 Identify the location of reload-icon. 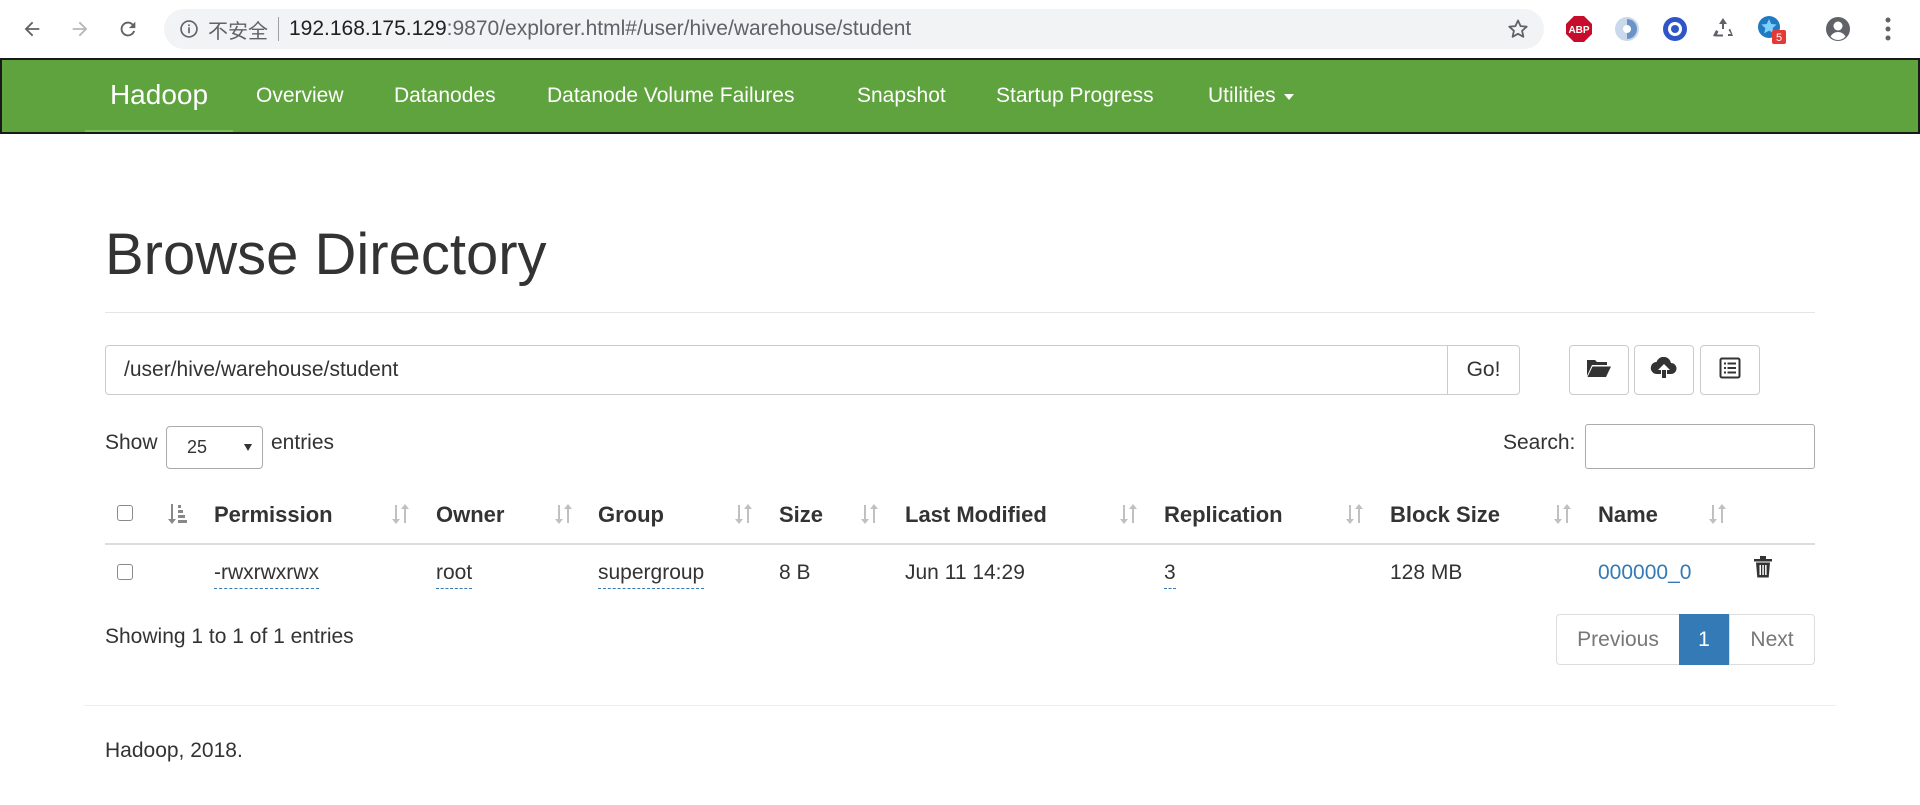
(128, 29).